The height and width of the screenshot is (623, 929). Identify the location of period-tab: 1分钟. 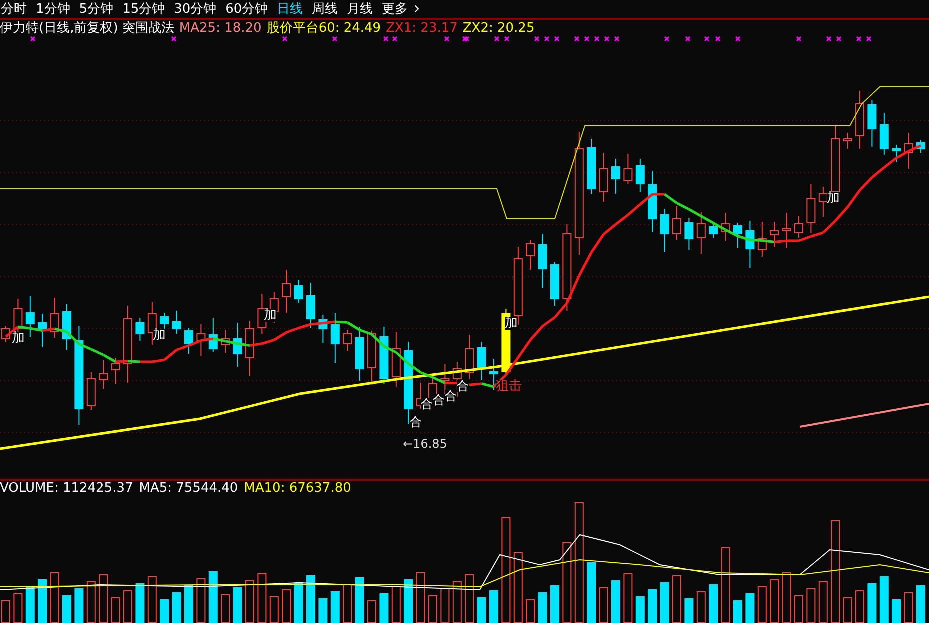
(53, 9).